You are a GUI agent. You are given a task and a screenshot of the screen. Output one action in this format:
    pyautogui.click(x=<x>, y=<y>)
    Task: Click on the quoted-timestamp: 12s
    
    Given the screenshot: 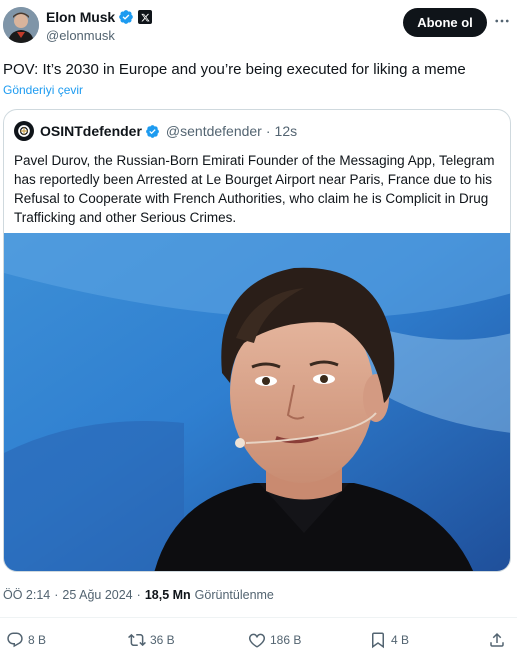 What is the action you would take?
    pyautogui.click(x=286, y=131)
    